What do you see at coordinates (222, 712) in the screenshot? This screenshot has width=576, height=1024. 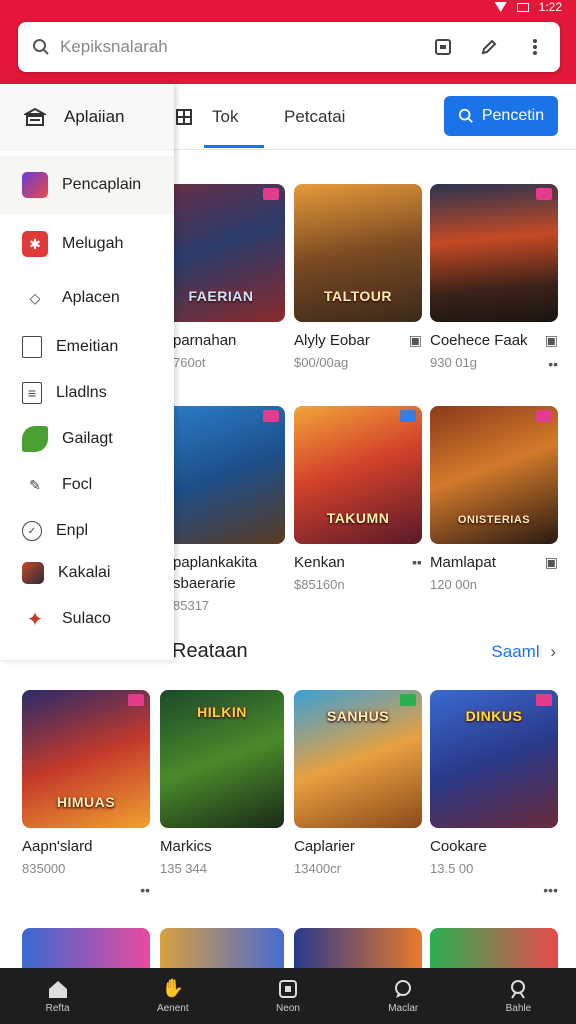 I see `game-art-title: HILKIN` at bounding box center [222, 712].